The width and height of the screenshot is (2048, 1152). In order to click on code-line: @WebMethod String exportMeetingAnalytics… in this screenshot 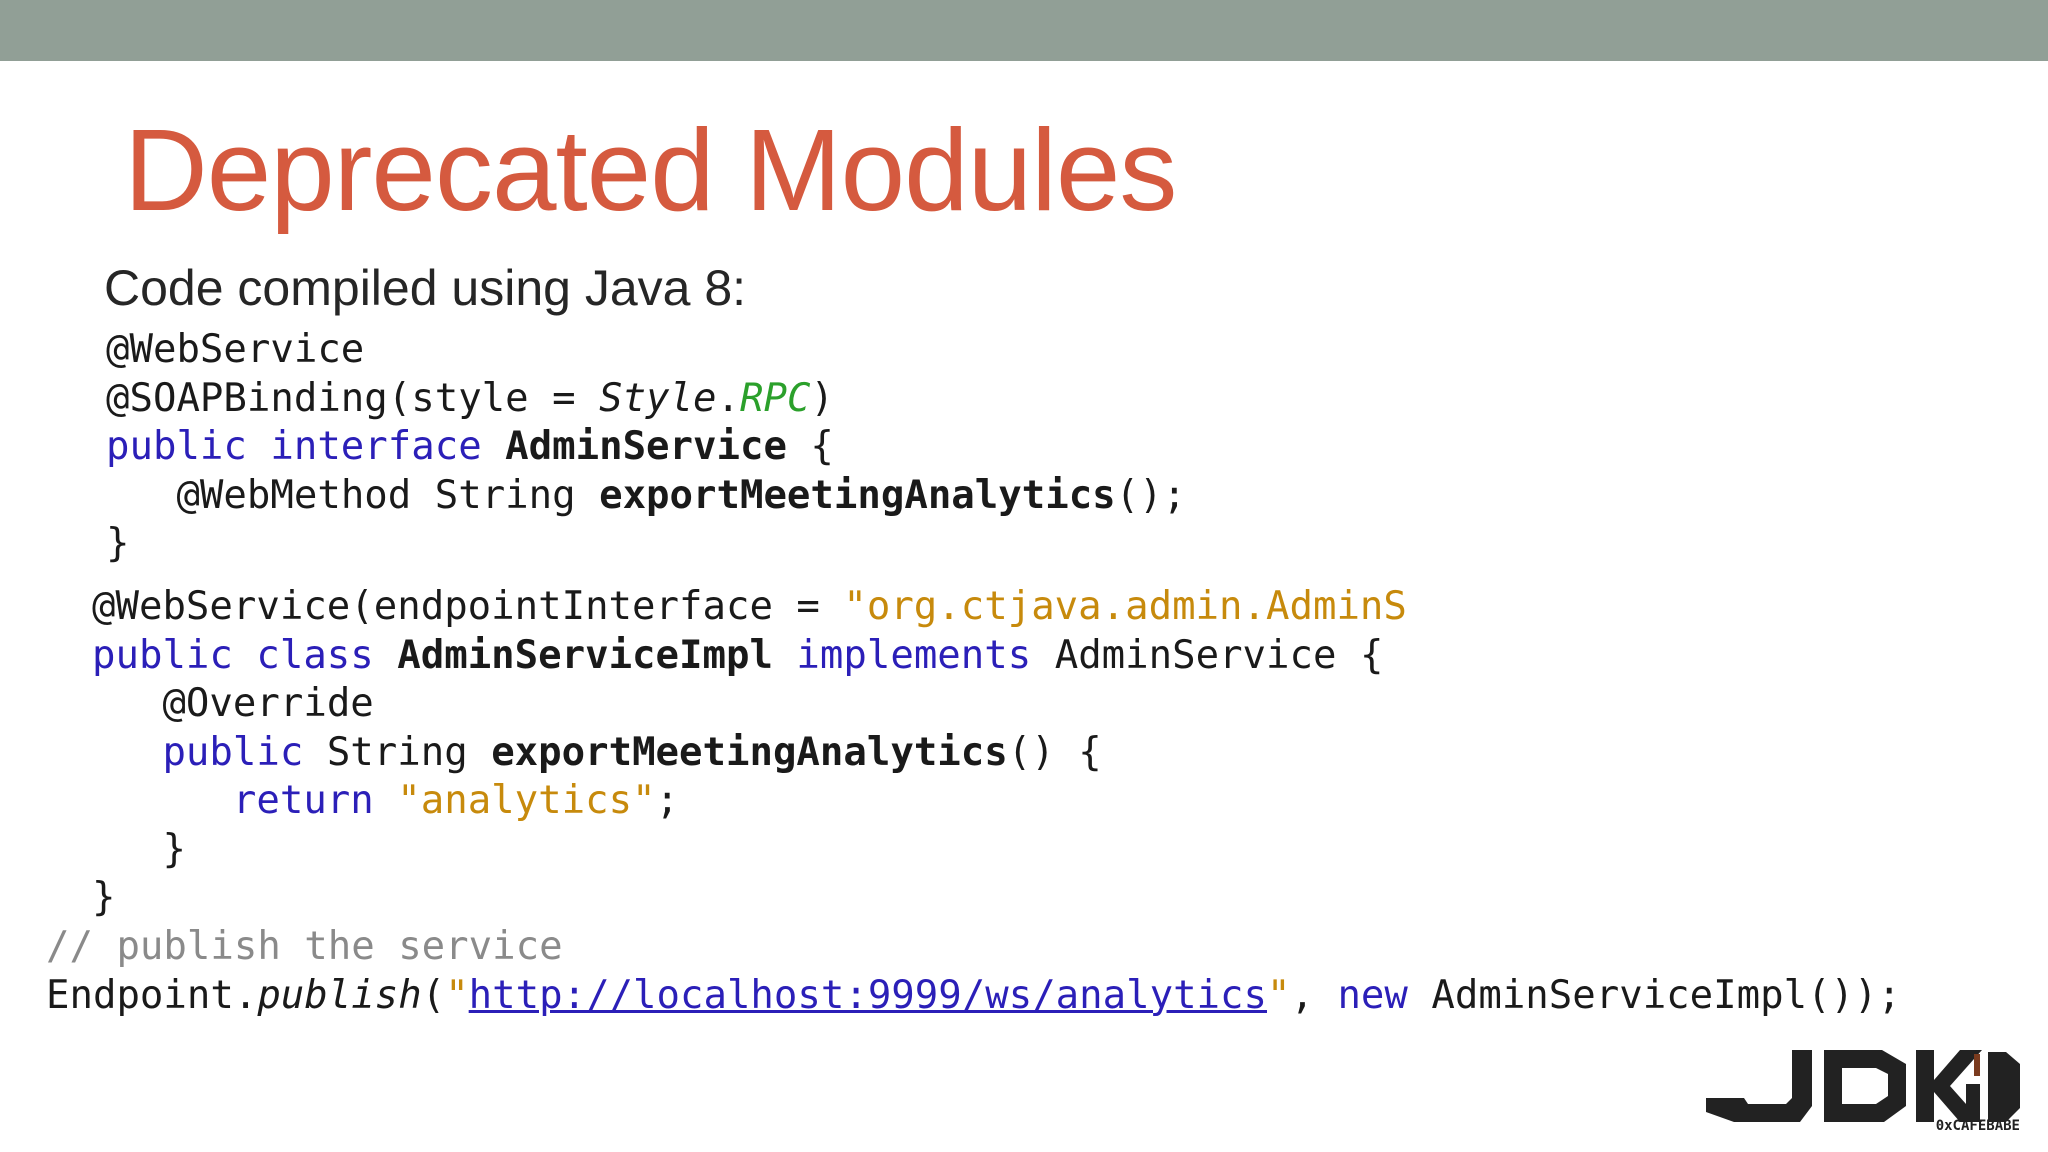, I will do `click(681, 495)`.